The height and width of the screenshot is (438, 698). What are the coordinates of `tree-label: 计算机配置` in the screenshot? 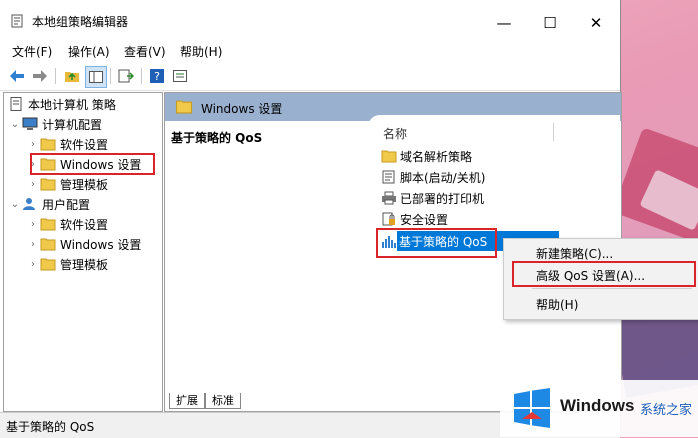 It's located at (72, 124).